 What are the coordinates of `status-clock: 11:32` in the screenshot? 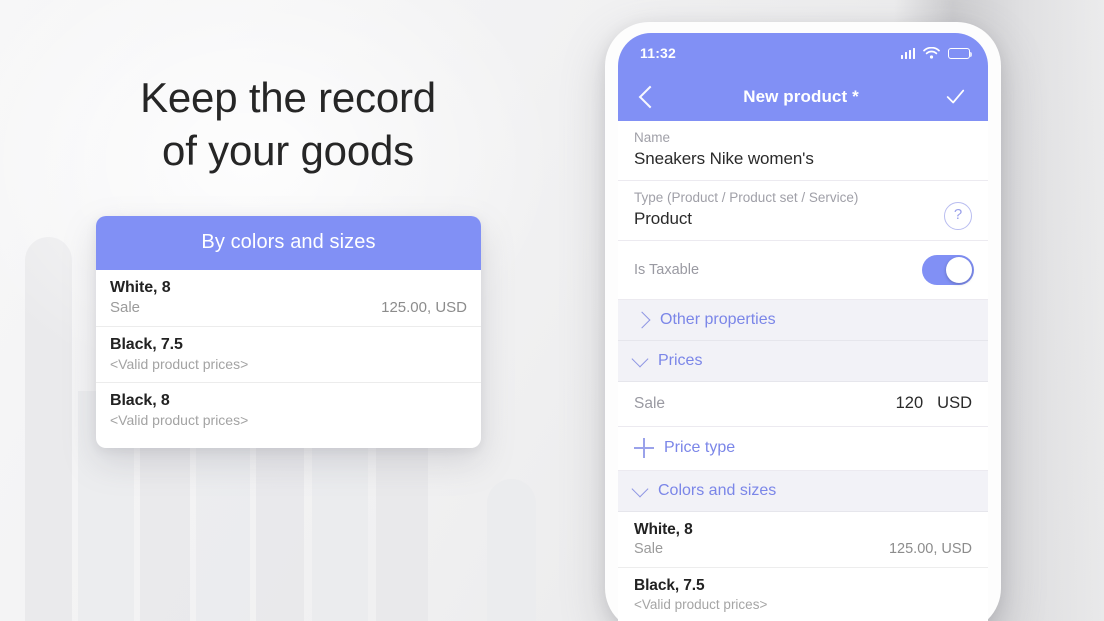 It's located at (658, 53).